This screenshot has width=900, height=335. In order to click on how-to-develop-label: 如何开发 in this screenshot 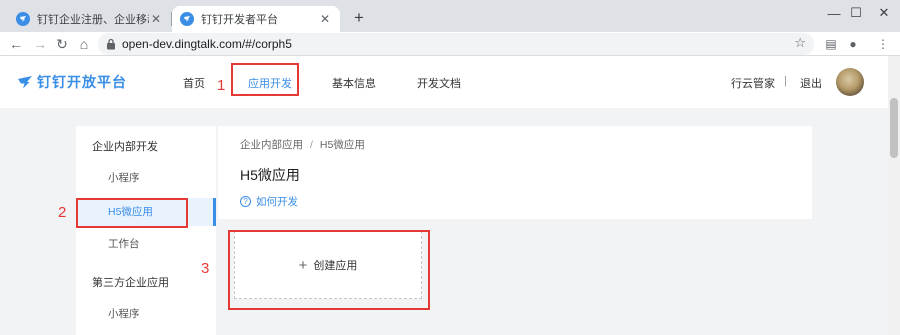, I will do `click(277, 202)`.